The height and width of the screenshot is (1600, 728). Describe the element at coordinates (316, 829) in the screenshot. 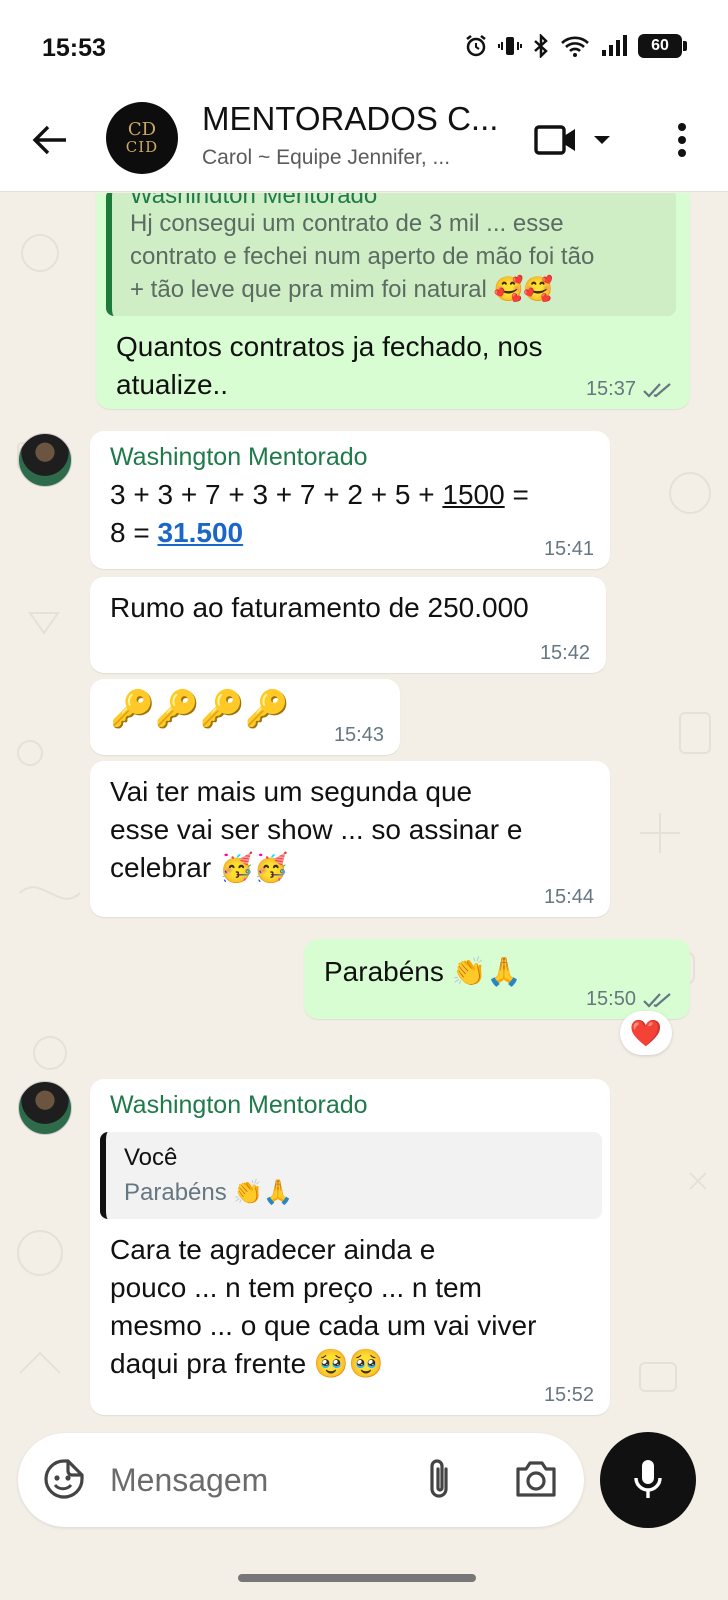

I see `message-text: esse vai ser show ... so assinar e` at that location.